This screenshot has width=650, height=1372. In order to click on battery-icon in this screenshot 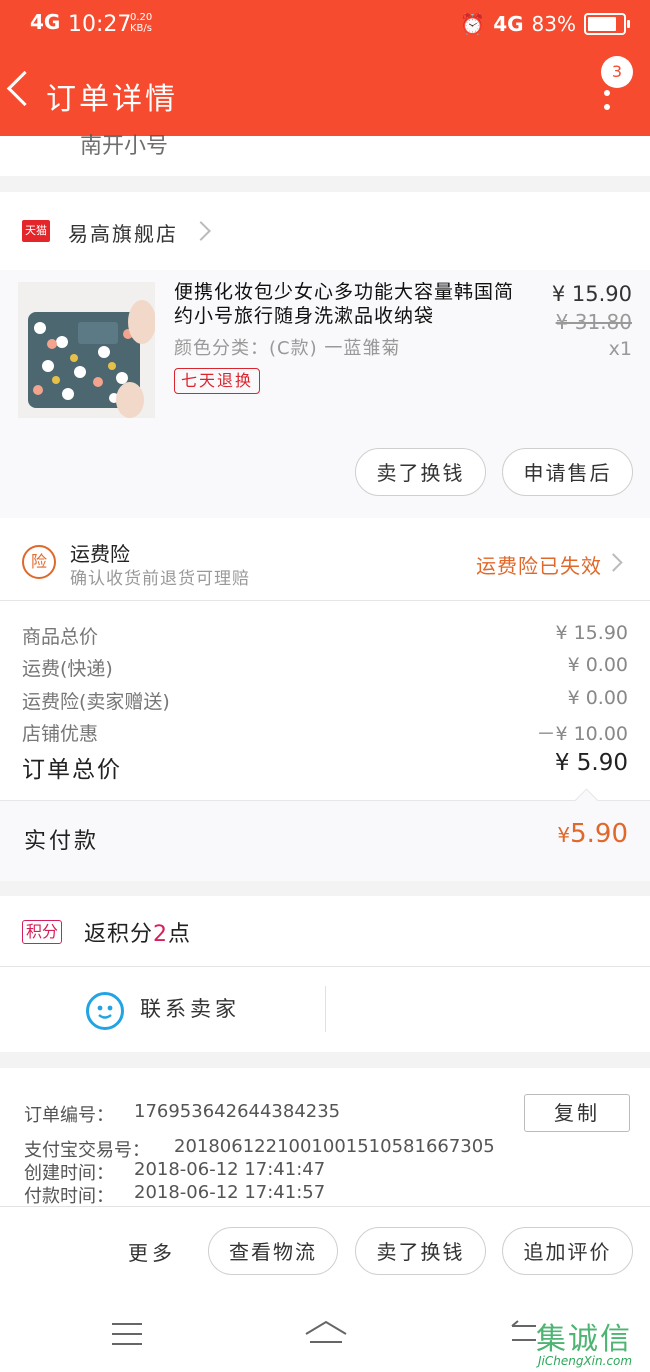, I will do `click(607, 24)`.